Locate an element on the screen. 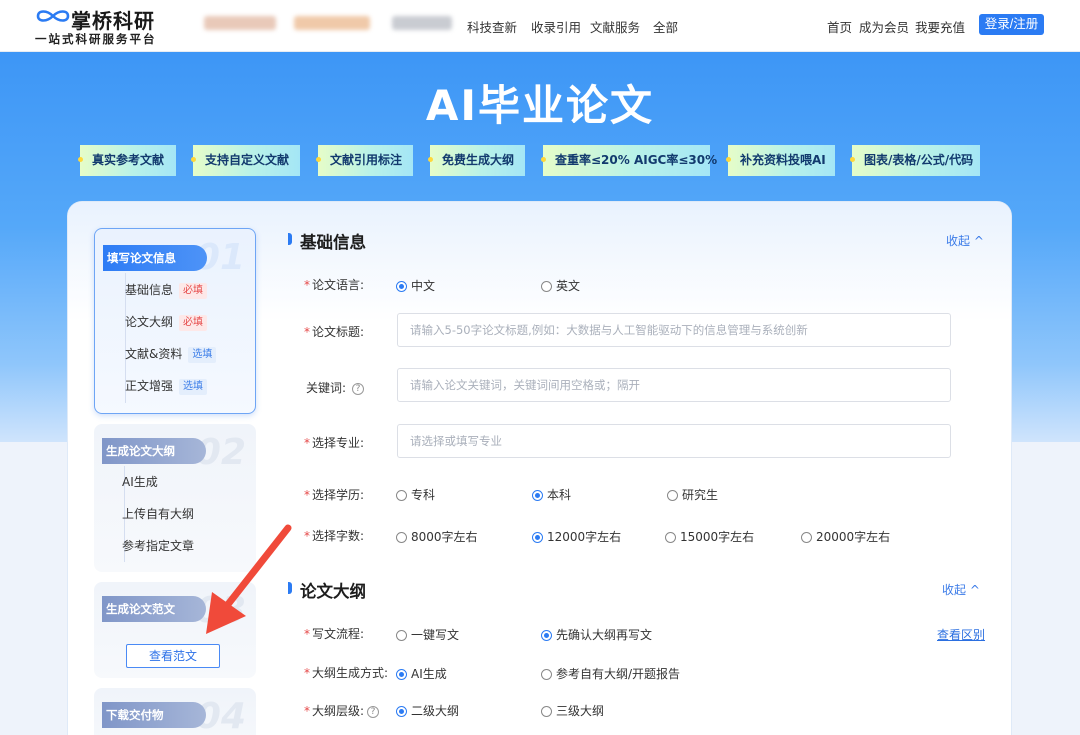  feature-tag-custom-refs: 支持自定义文献 is located at coordinates (245, 160).